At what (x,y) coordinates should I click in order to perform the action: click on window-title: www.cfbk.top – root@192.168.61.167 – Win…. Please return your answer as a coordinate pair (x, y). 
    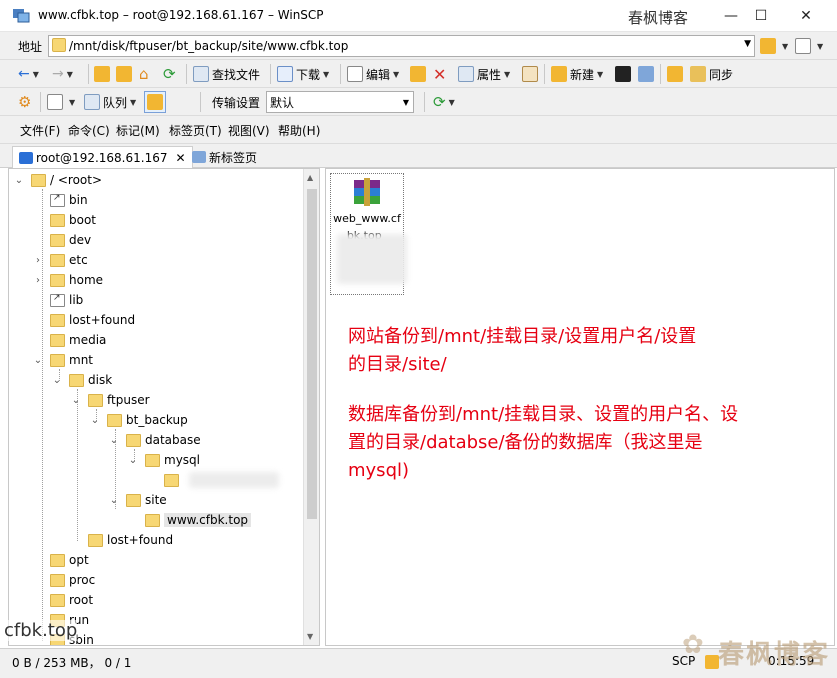
    Looking at the image, I should click on (181, 15).